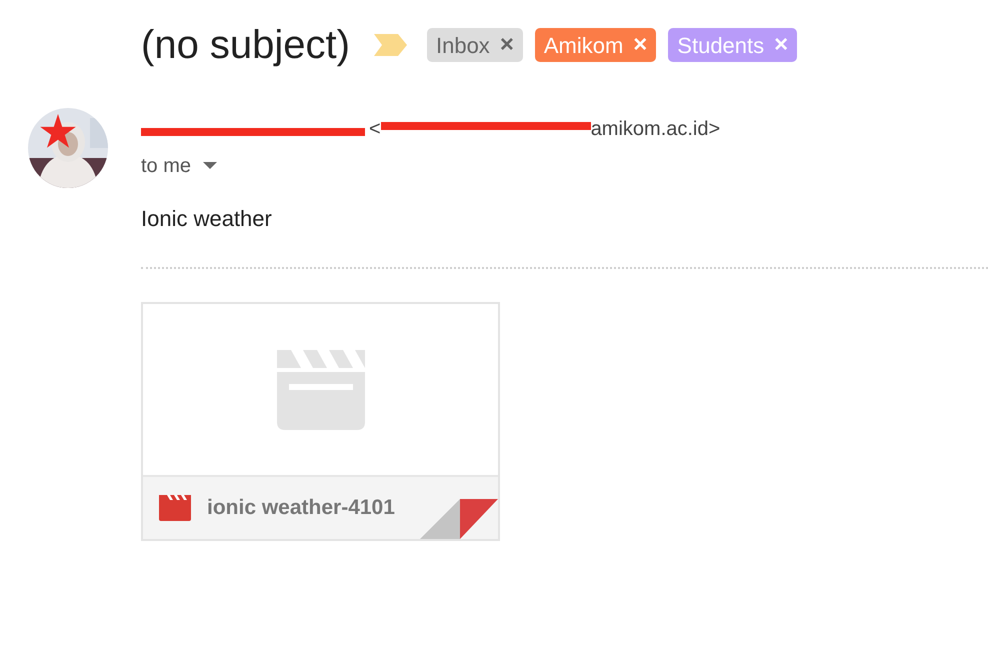 This screenshot has height=650, width=988. I want to click on star-icon, so click(58, 131).